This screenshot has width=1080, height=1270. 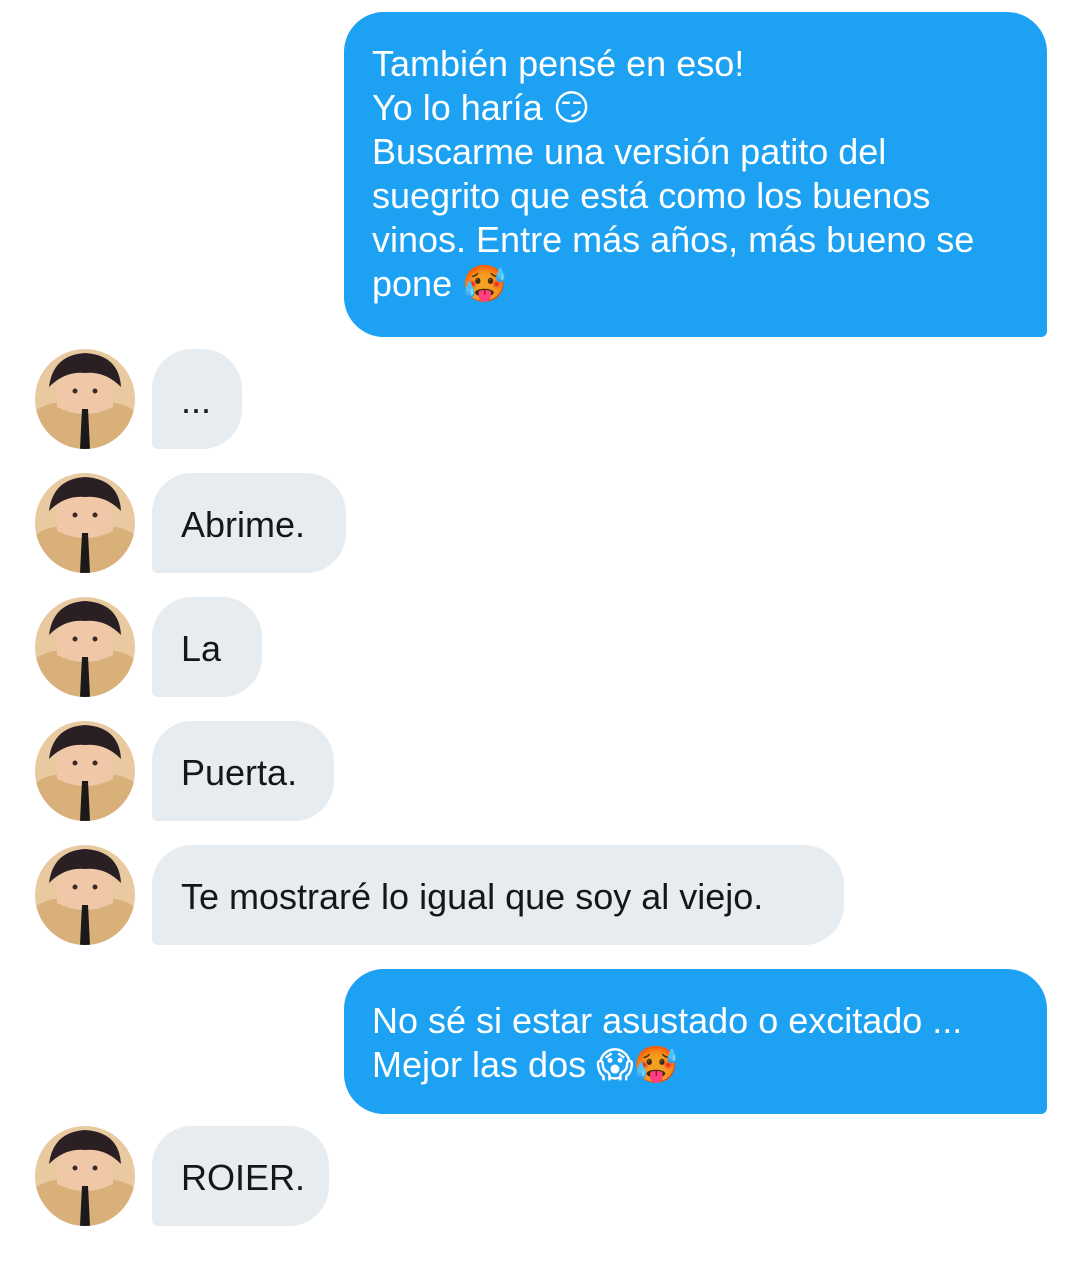 I want to click on incoming-message-bubble: Puerta., so click(x=243, y=771).